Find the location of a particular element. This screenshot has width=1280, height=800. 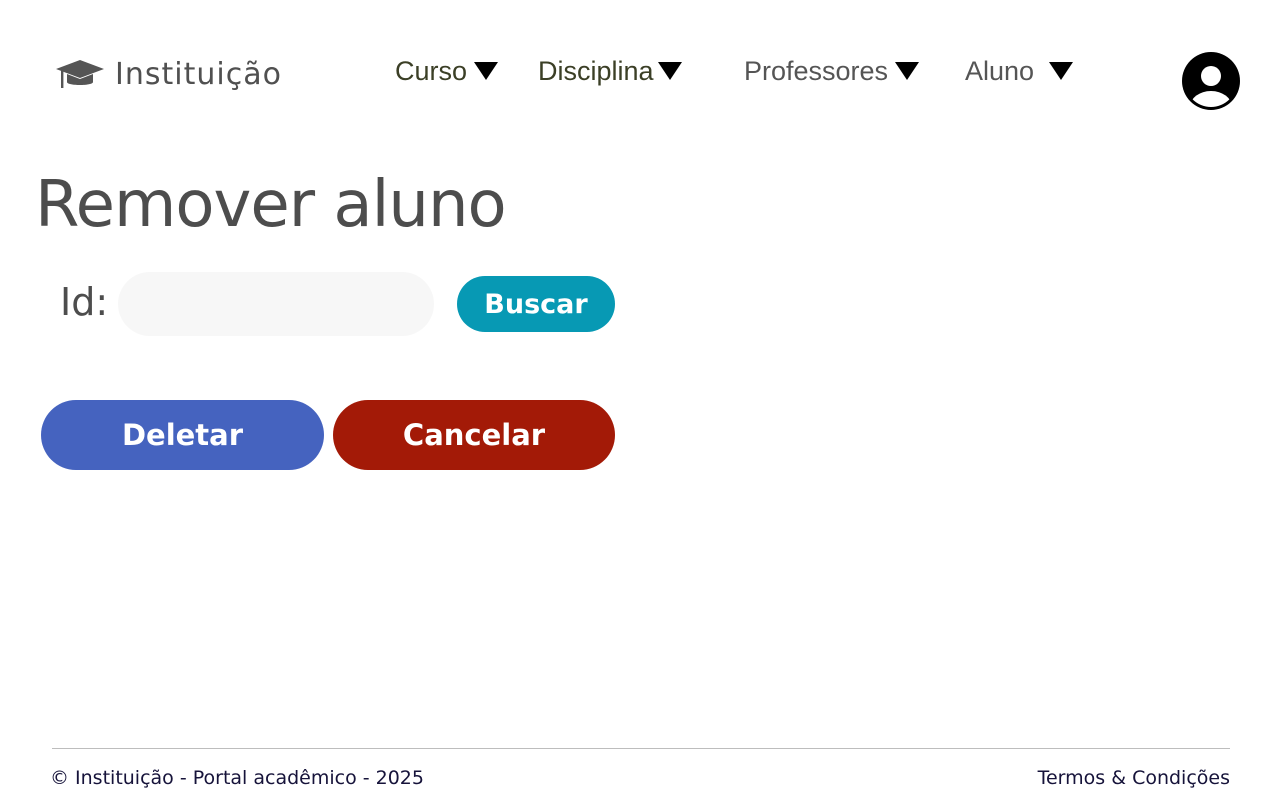

nav-disciplina: Disciplina is located at coordinates (610, 71).